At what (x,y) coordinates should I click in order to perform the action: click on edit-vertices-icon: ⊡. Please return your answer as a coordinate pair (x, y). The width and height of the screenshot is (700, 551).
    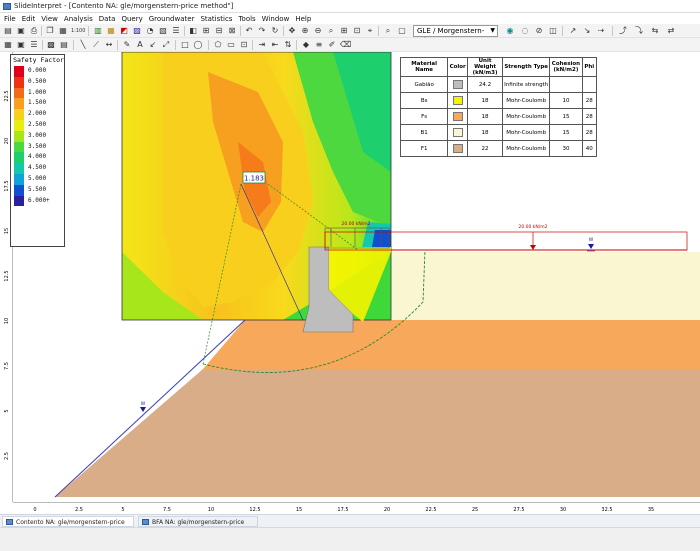
    Looking at the image, I should click on (244, 45).